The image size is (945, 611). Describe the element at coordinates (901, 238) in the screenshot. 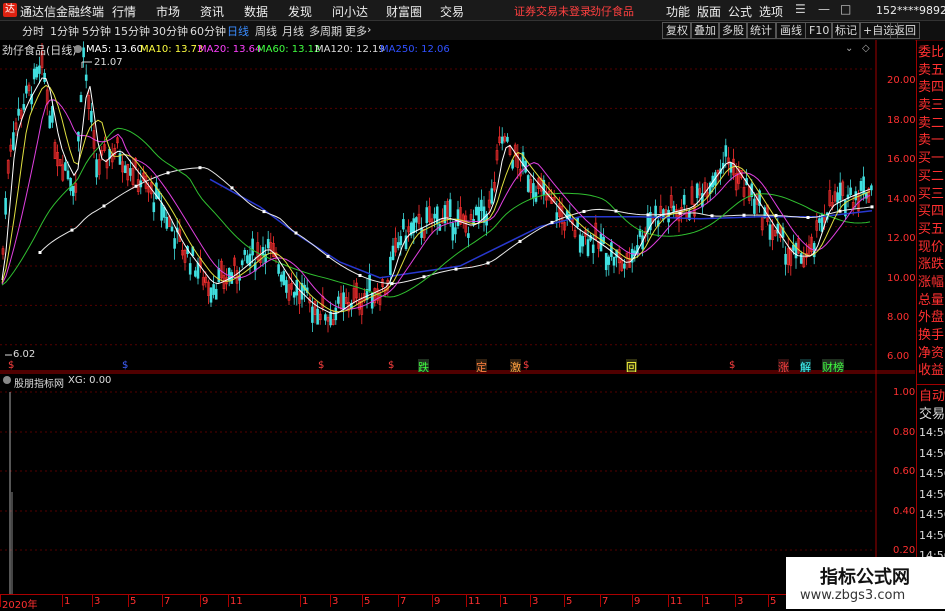

I see `price-tick: 12.00` at that location.